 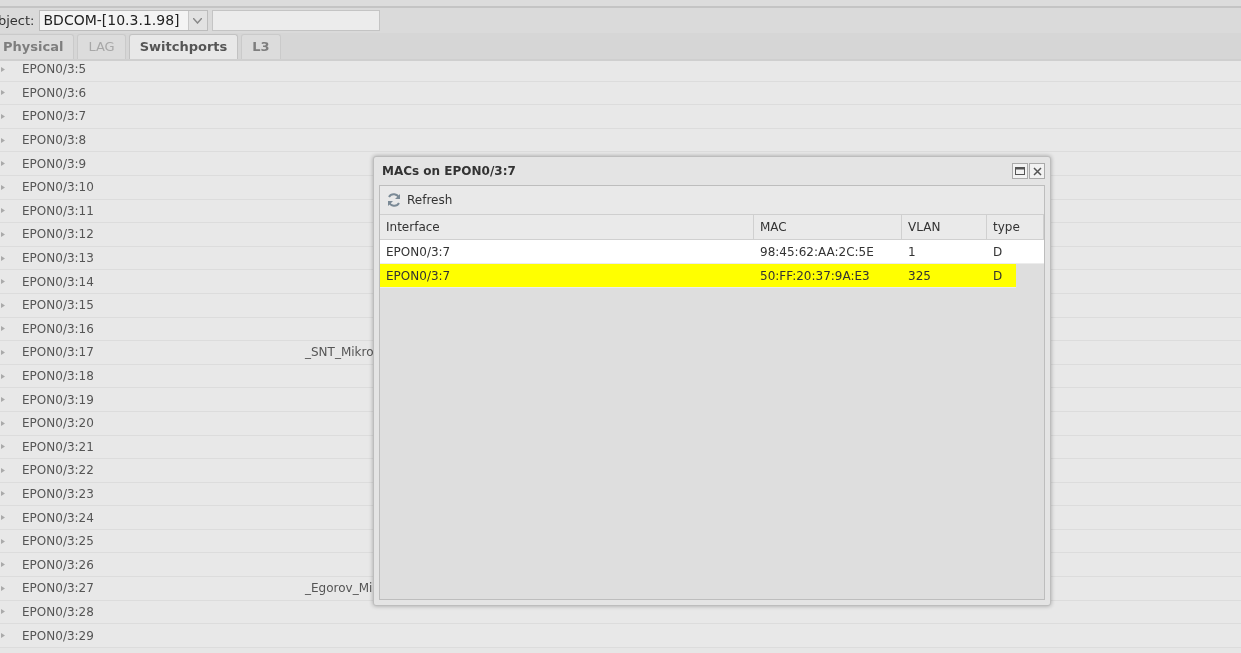 I want to click on port-name: EPON0/3:11, so click(x=58, y=211).